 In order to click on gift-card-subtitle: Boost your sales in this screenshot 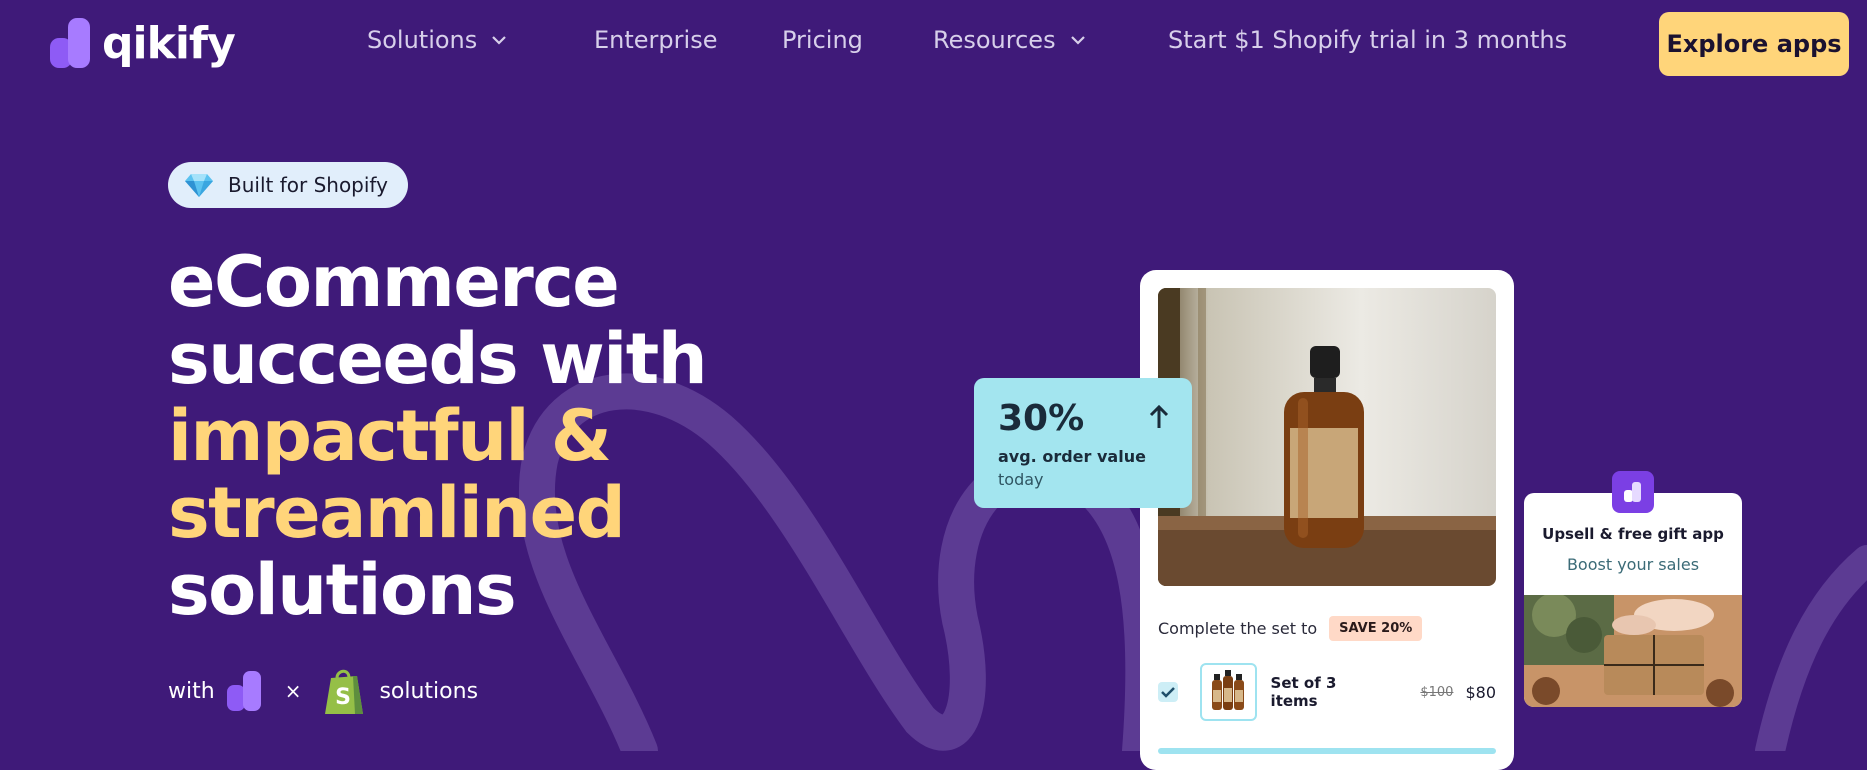, I will do `click(1633, 564)`.